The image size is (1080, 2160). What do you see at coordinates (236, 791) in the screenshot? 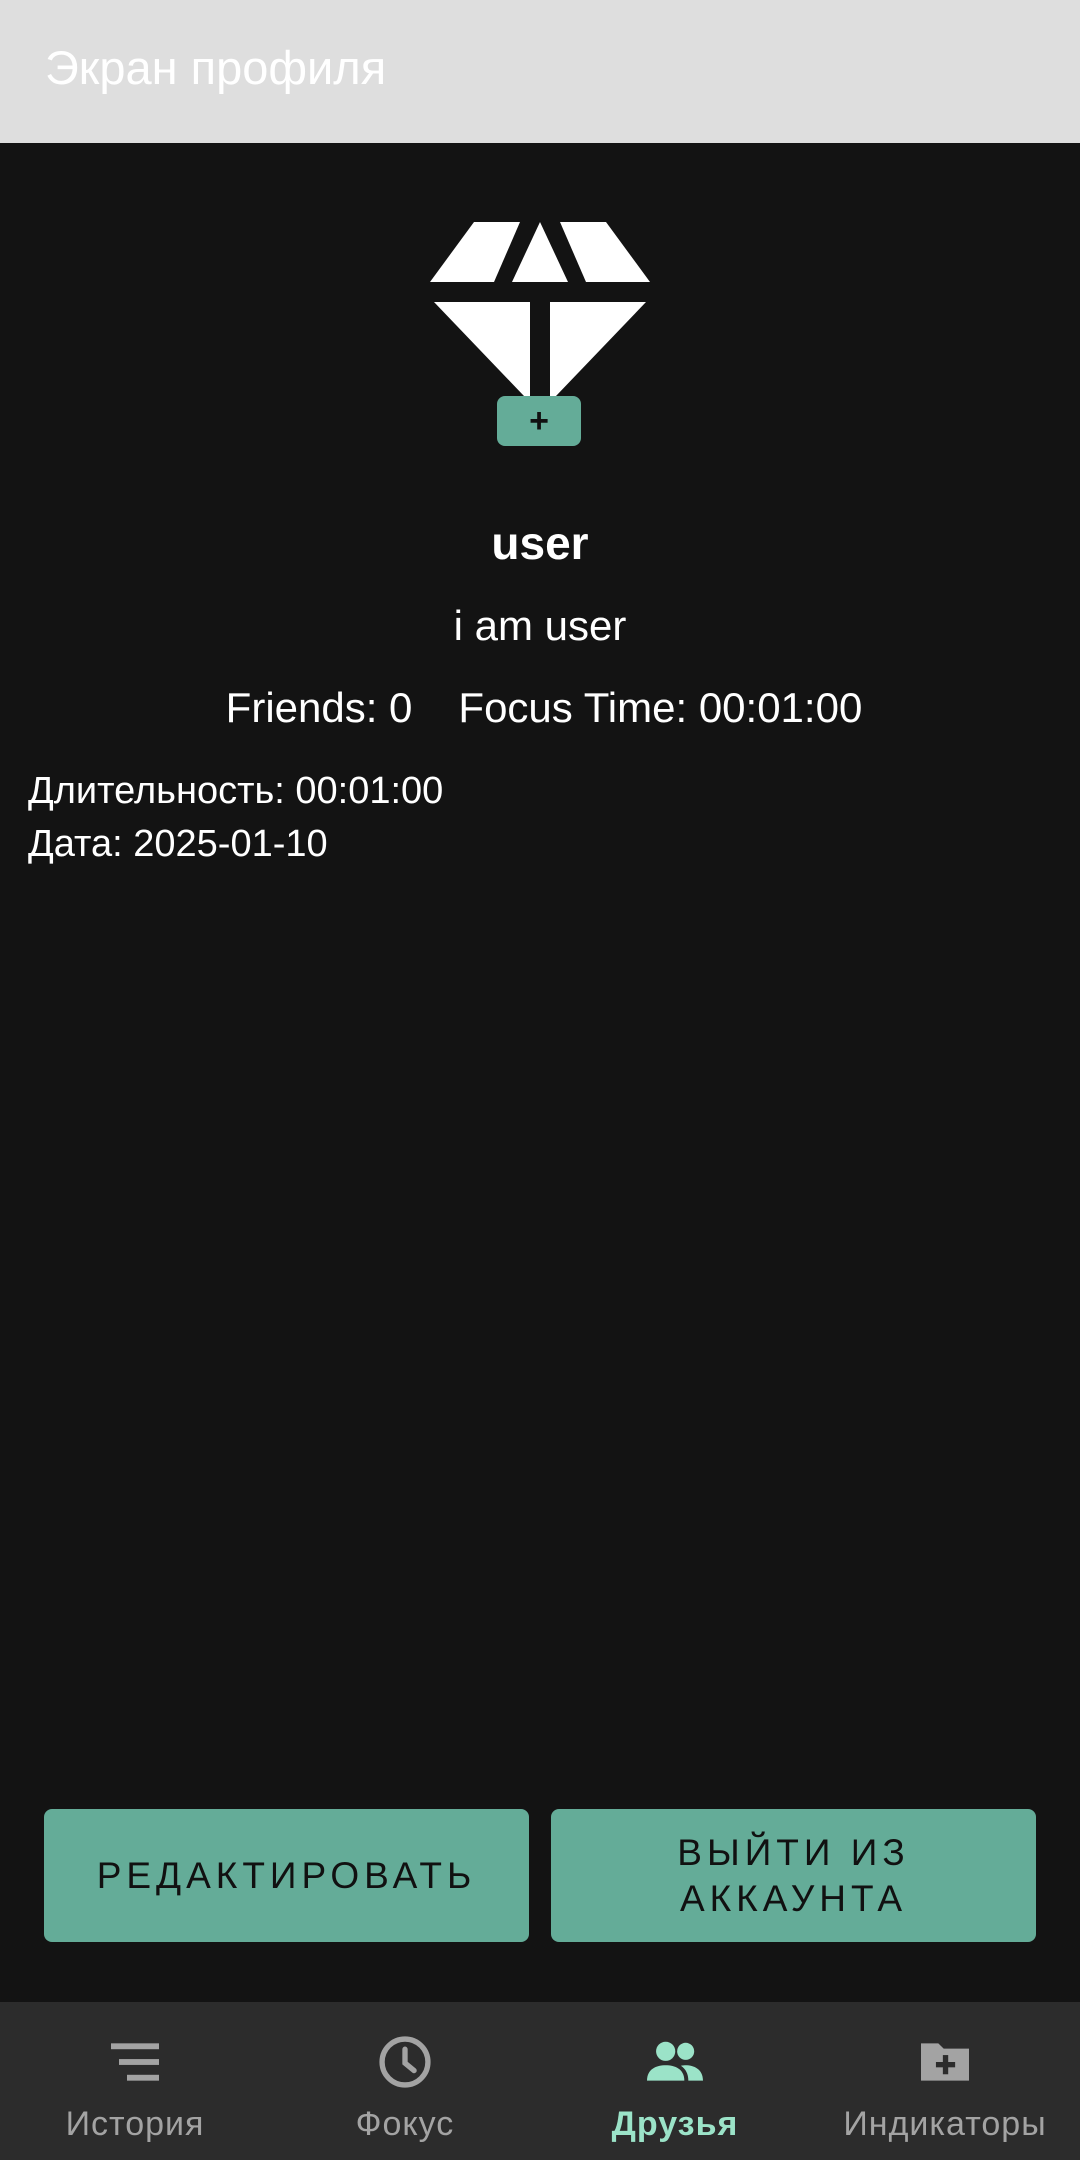
I see `session-duration: Длительность: 00:01:00` at bounding box center [236, 791].